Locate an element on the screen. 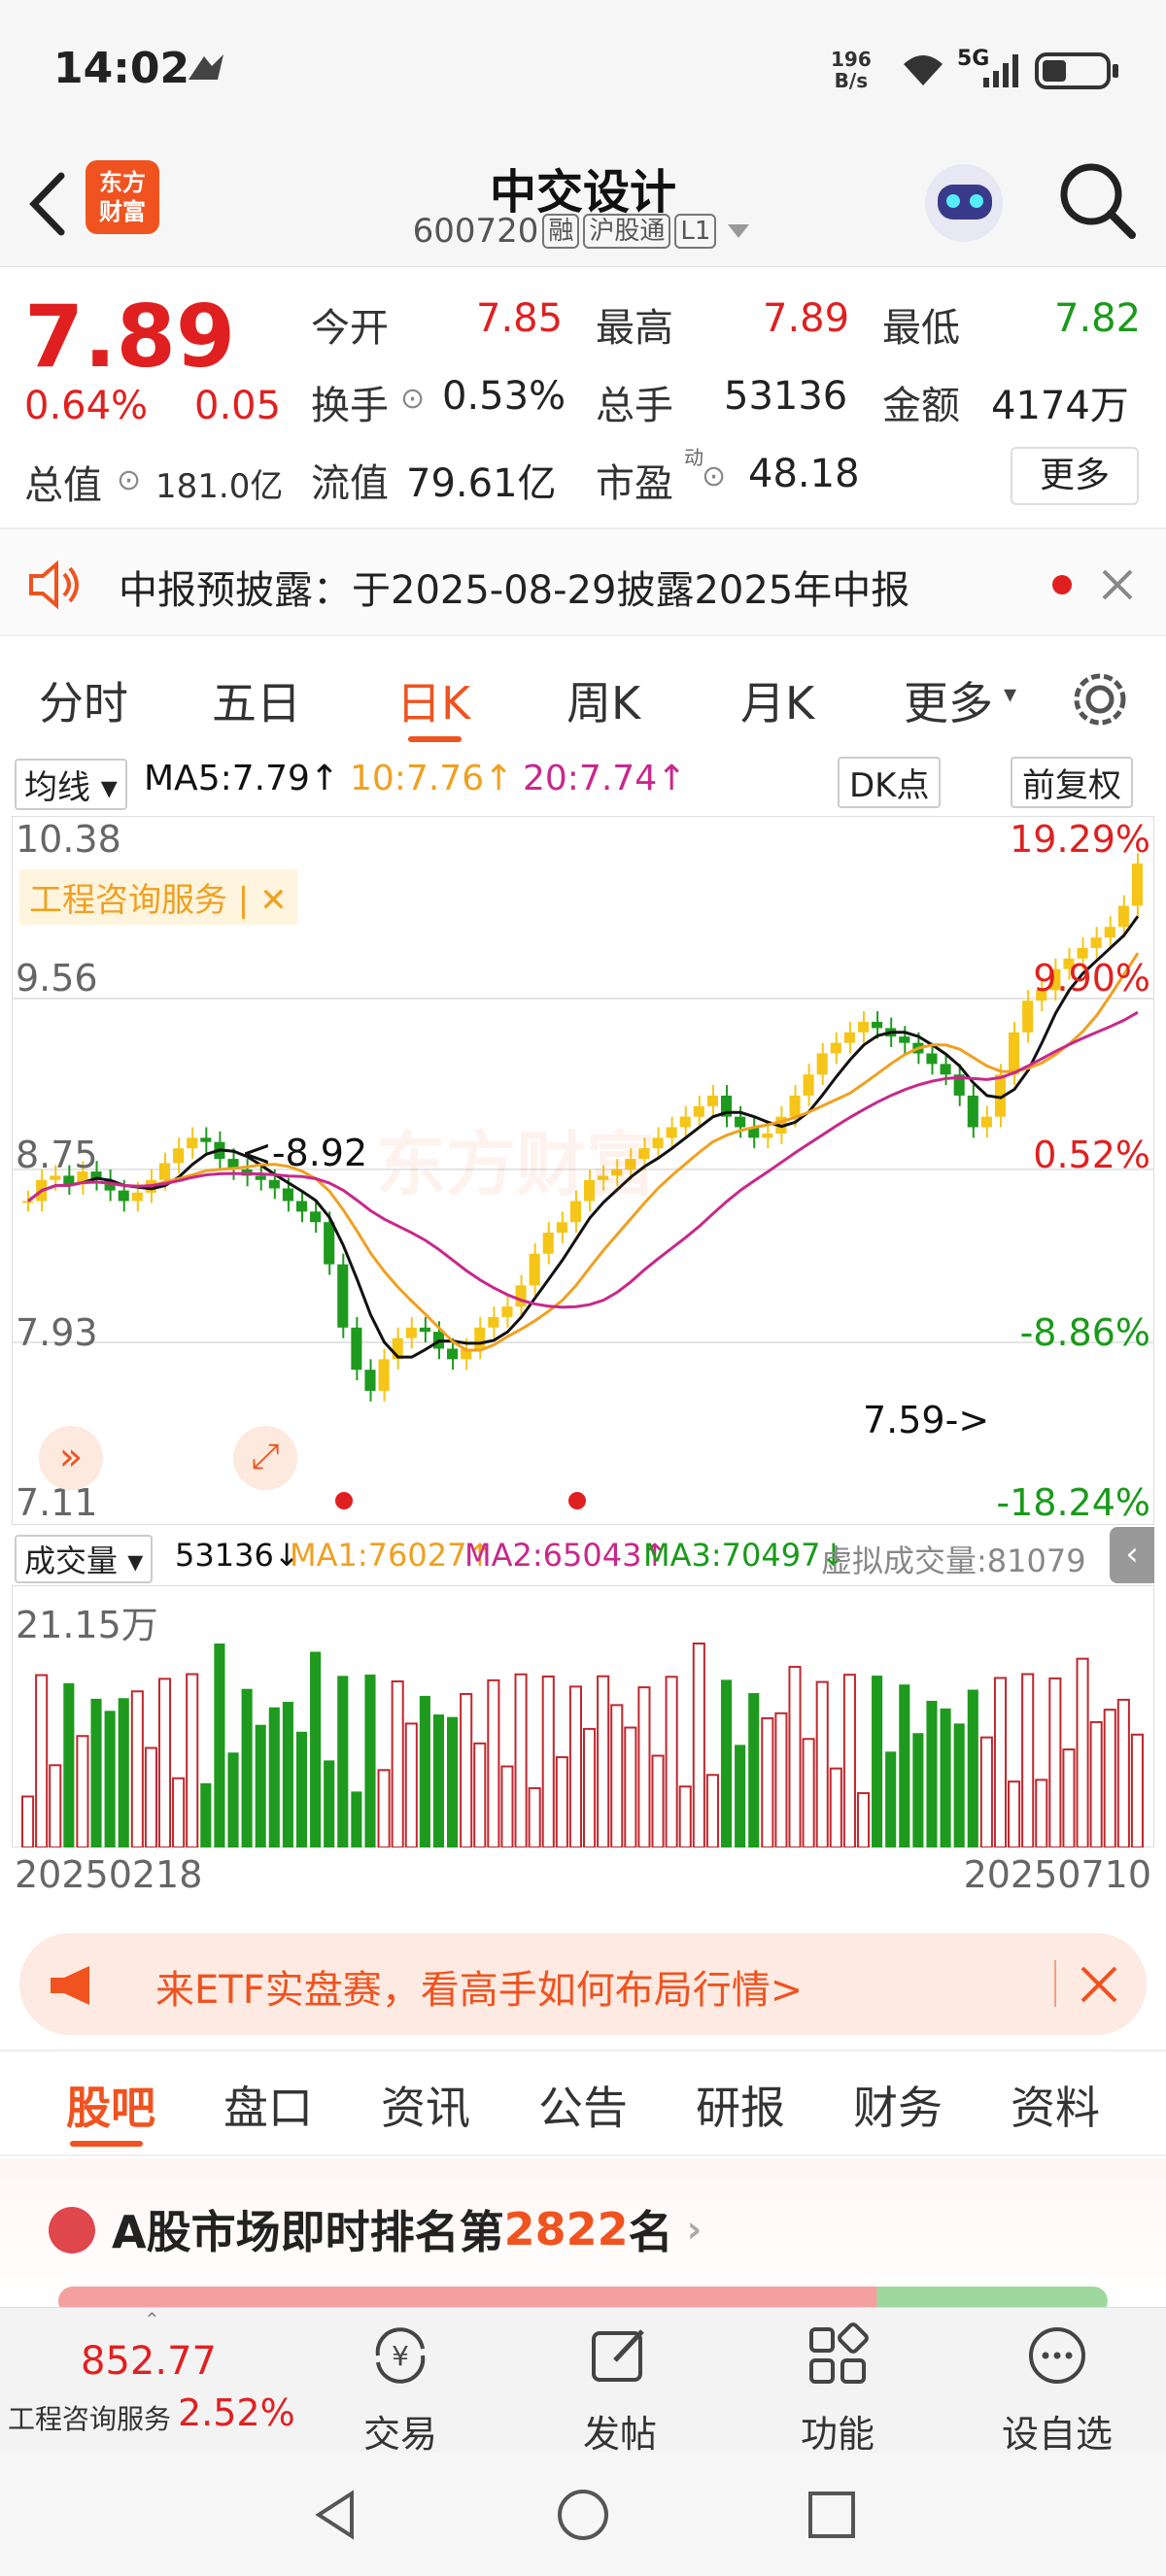  tab-daily-k: 日K is located at coordinates (433, 700).